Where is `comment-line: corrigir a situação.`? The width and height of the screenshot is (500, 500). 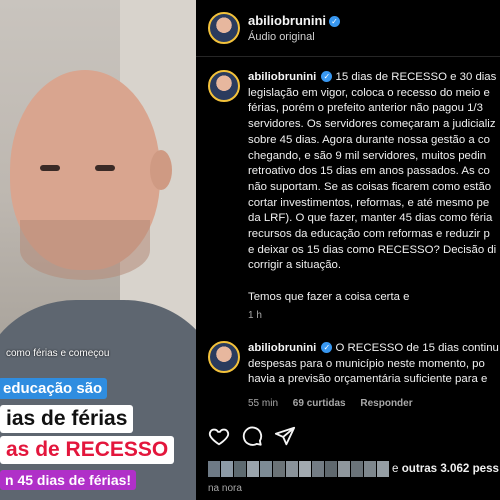 comment-line: corrigir a situação. is located at coordinates (295, 265).